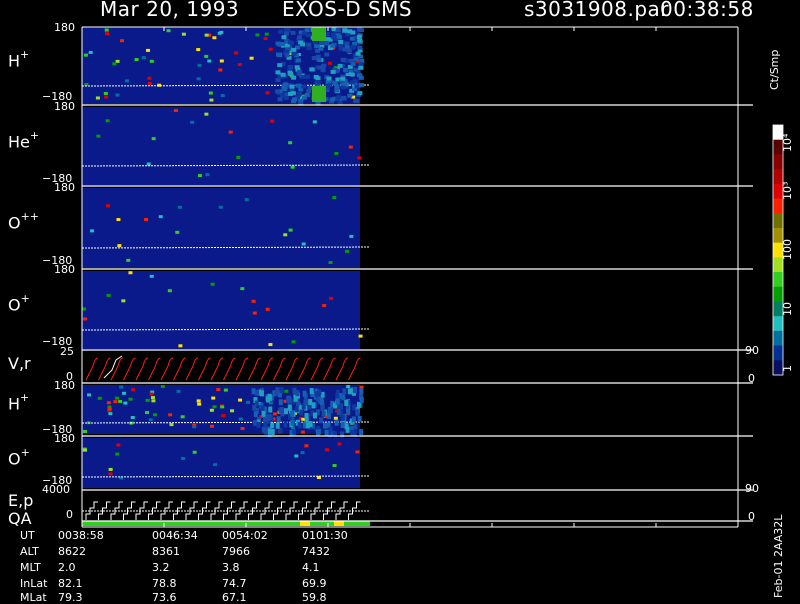 This screenshot has width=800, height=604. I want to click on qa-flag, so click(305, 523).